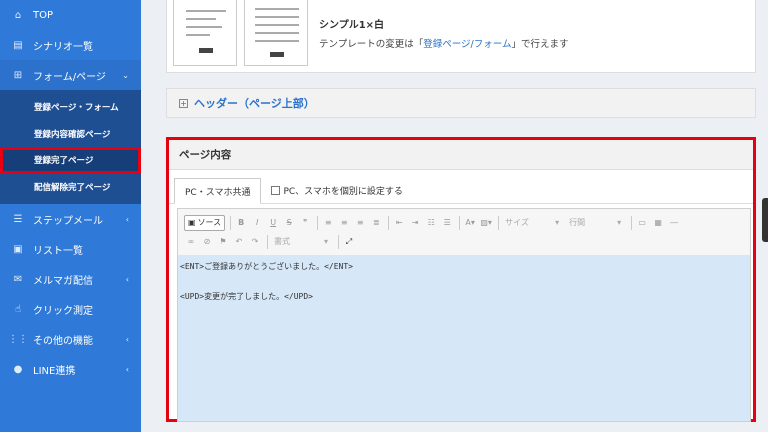 The height and width of the screenshot is (432, 768). What do you see at coordinates (70, 15) in the screenshot?
I see `nav-top: ⌂ TOP` at bounding box center [70, 15].